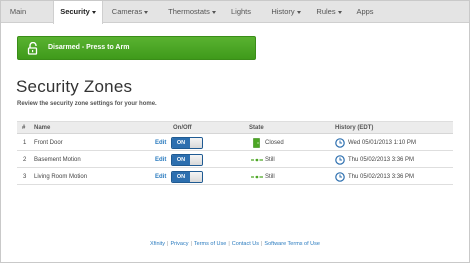 The width and height of the screenshot is (470, 263). I want to click on nav-main: Main, so click(18, 12).